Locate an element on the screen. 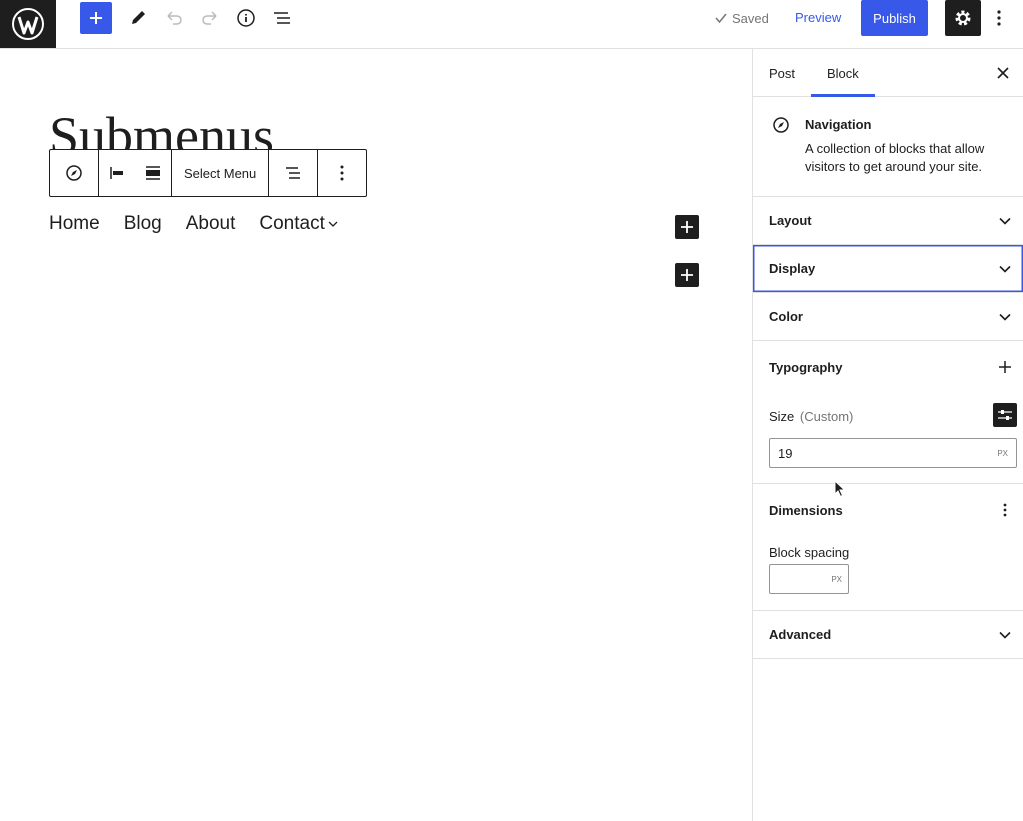 This screenshot has width=1023, height=821. gear-icon is located at coordinates (963, 18).